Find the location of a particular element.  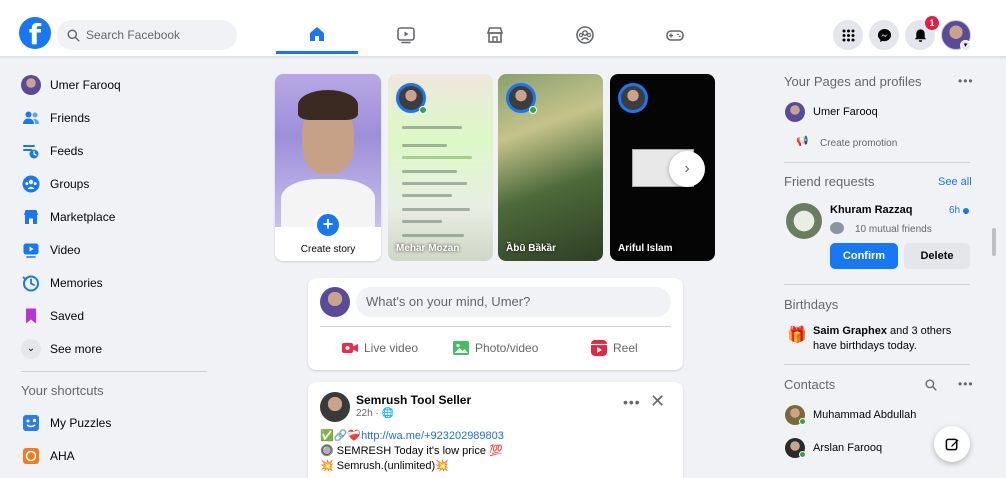

grid-menu-icon is located at coordinates (848, 35).